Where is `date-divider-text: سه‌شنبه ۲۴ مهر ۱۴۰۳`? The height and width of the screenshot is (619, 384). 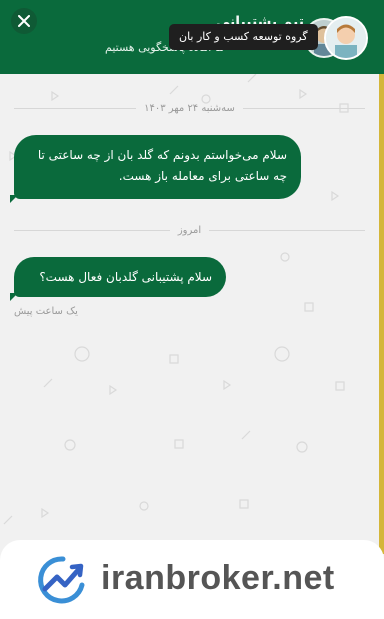 date-divider-text: سه‌شنبه ۲۴ مهر ۱۴۰۳ is located at coordinates (189, 108).